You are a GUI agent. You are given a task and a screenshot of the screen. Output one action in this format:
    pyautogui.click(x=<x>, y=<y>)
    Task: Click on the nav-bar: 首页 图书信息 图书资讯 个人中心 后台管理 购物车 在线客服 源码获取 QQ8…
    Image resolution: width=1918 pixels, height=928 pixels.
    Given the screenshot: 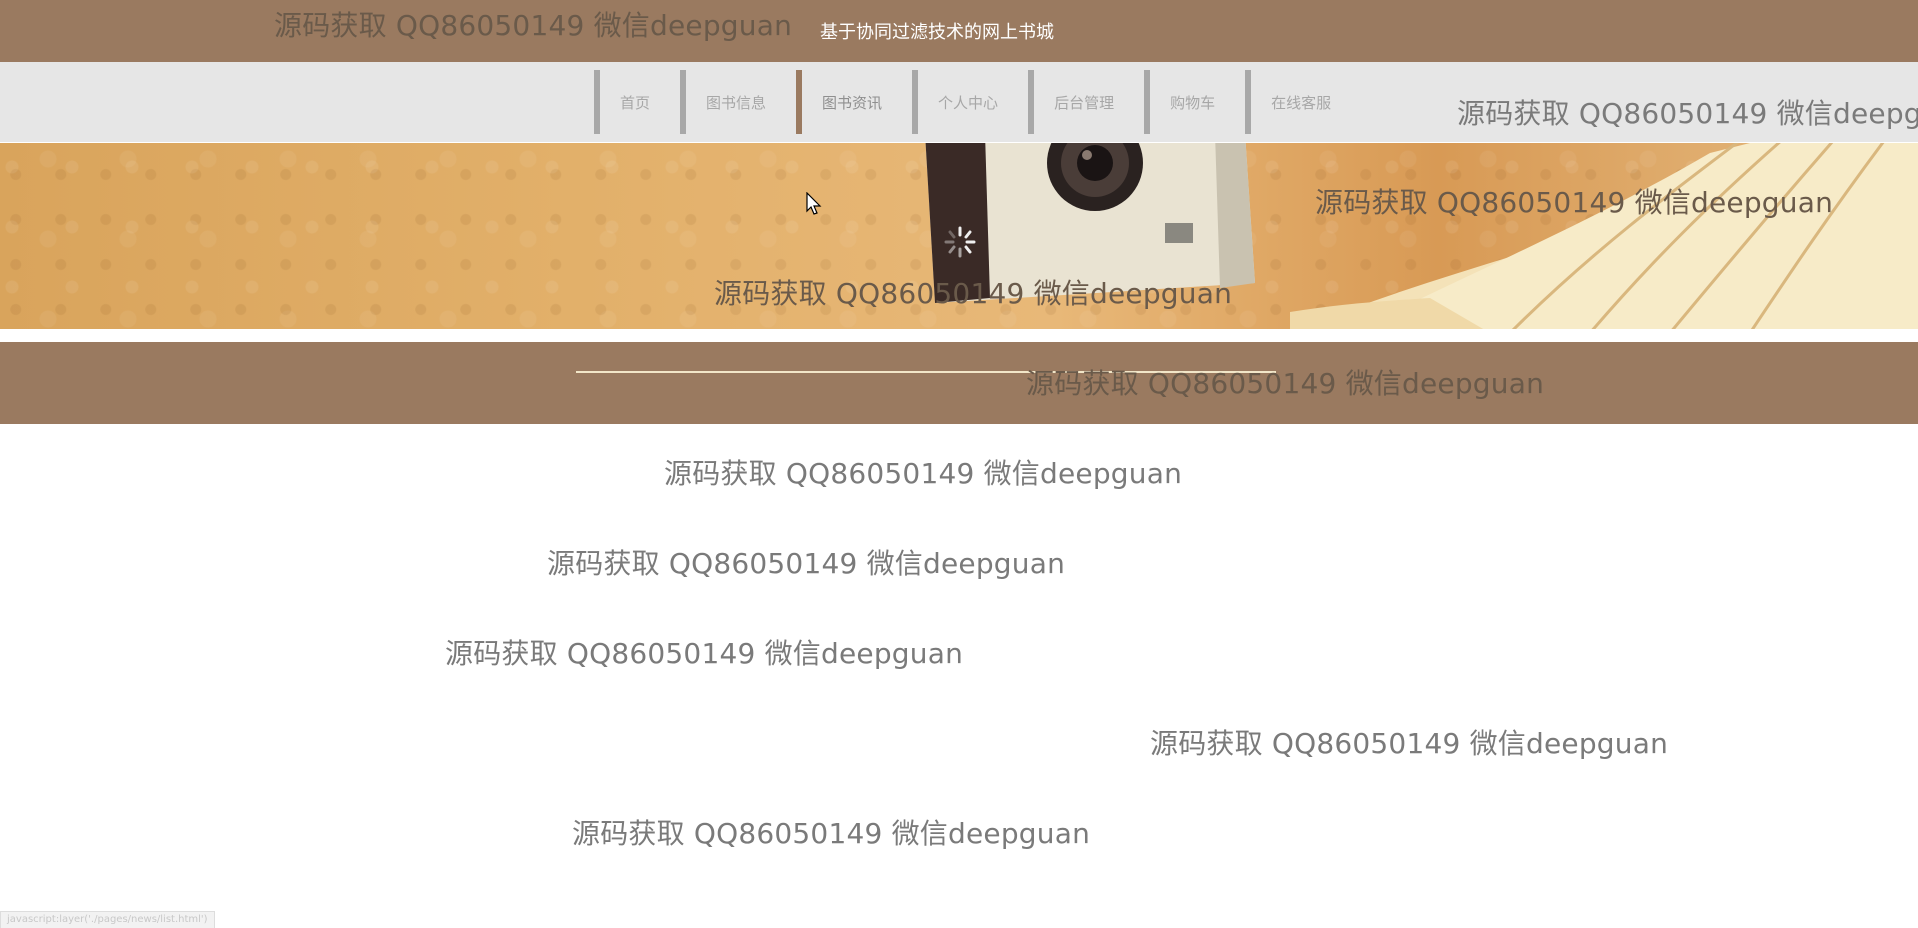 What is the action you would take?
    pyautogui.click(x=959, y=102)
    